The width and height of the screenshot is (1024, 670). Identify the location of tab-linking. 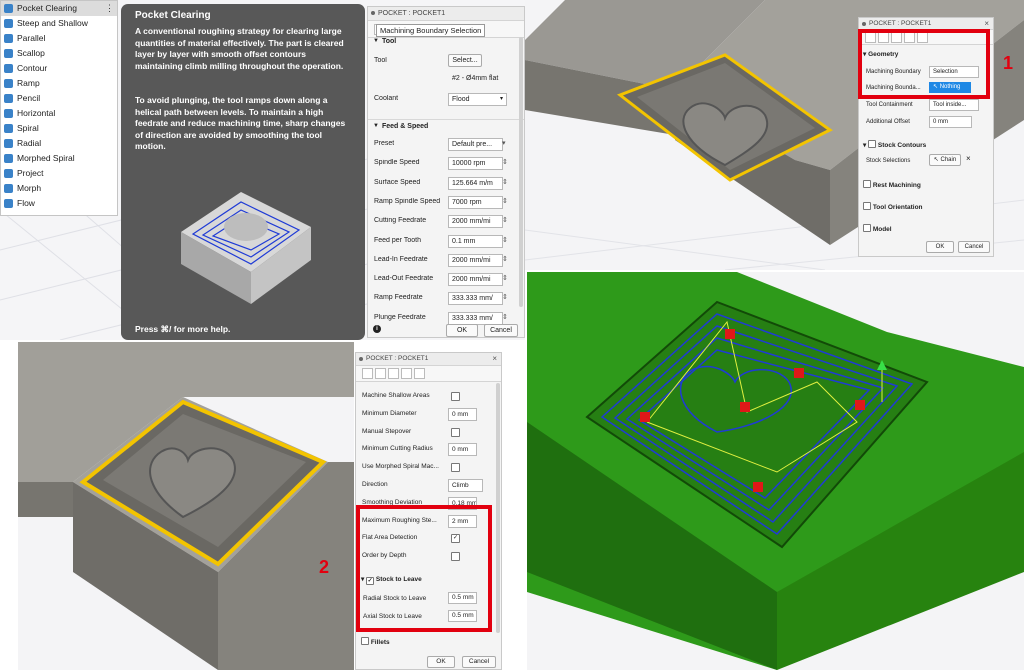
(419, 373).